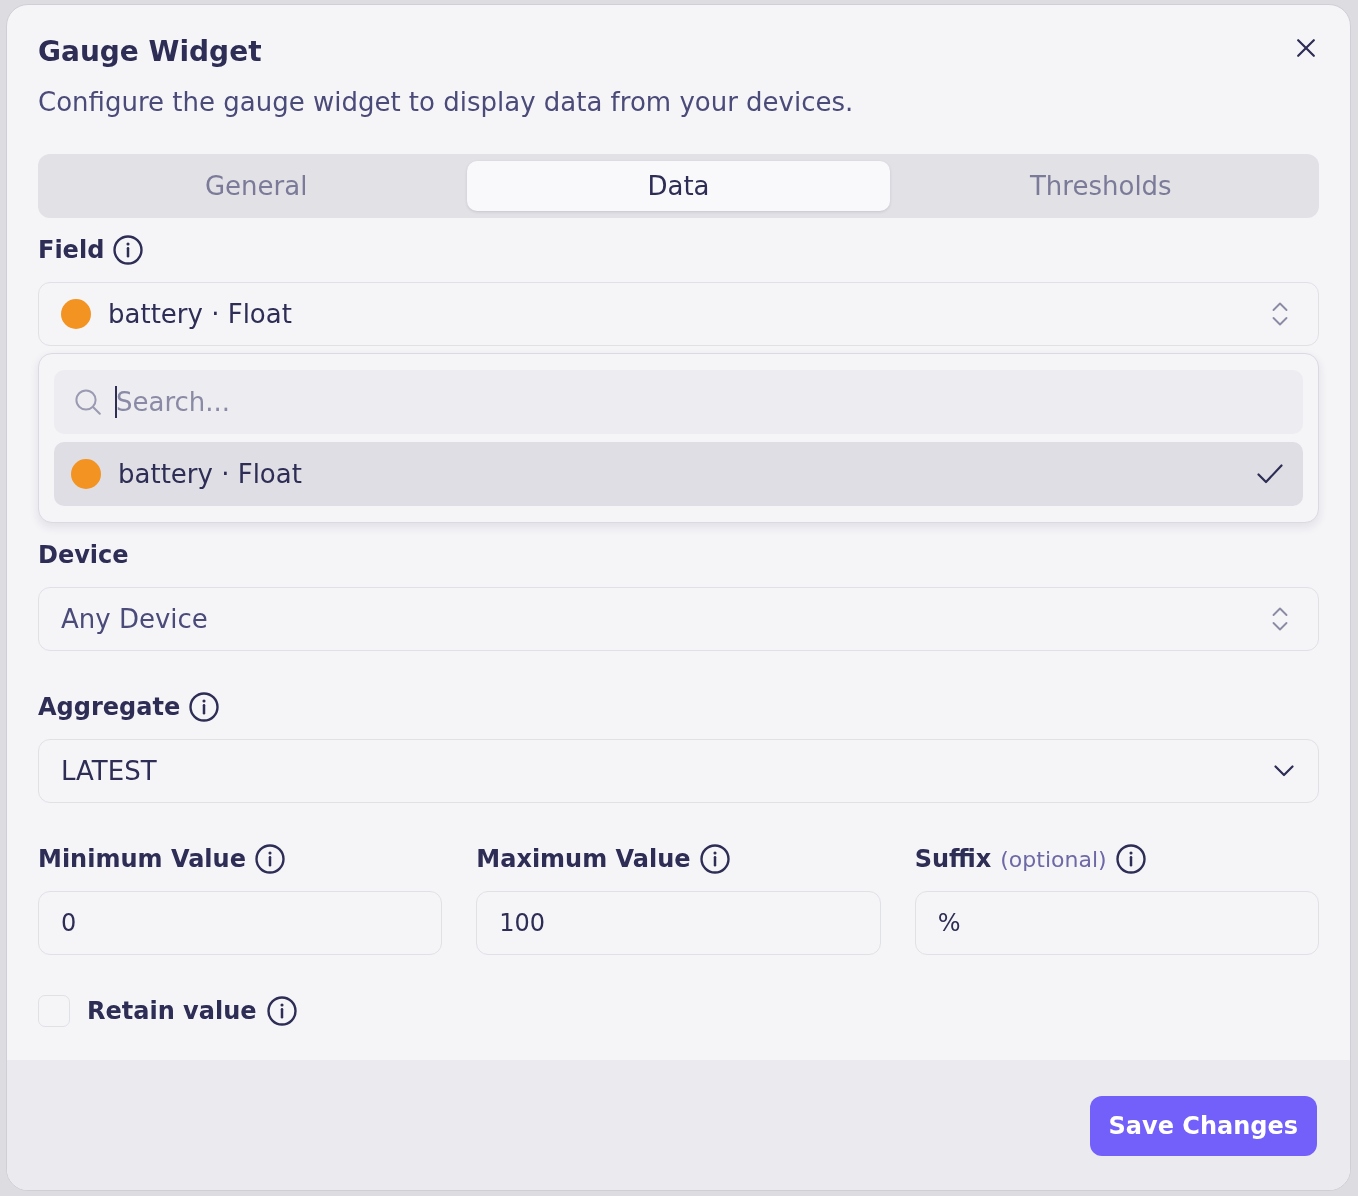 The image size is (1358, 1196). Describe the element at coordinates (678, 186) in the screenshot. I see `tab: Data` at that location.